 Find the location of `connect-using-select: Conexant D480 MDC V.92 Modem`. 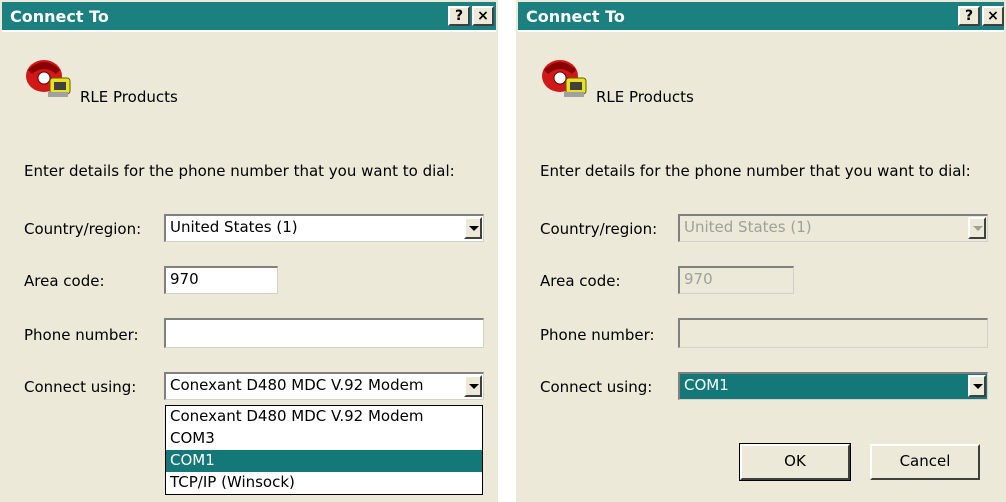

connect-using-select: Conexant D480 MDC V.92 Modem is located at coordinates (324, 386).